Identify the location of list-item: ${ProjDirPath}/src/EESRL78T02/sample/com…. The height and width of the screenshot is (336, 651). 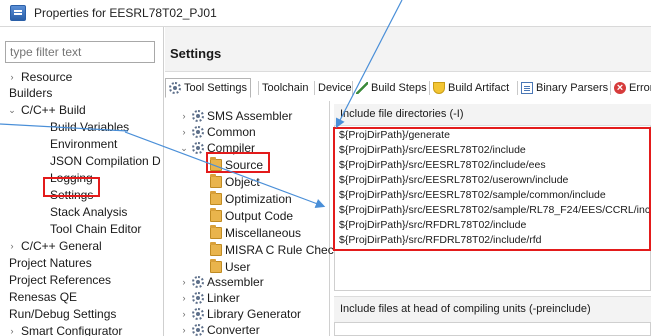
(472, 195).